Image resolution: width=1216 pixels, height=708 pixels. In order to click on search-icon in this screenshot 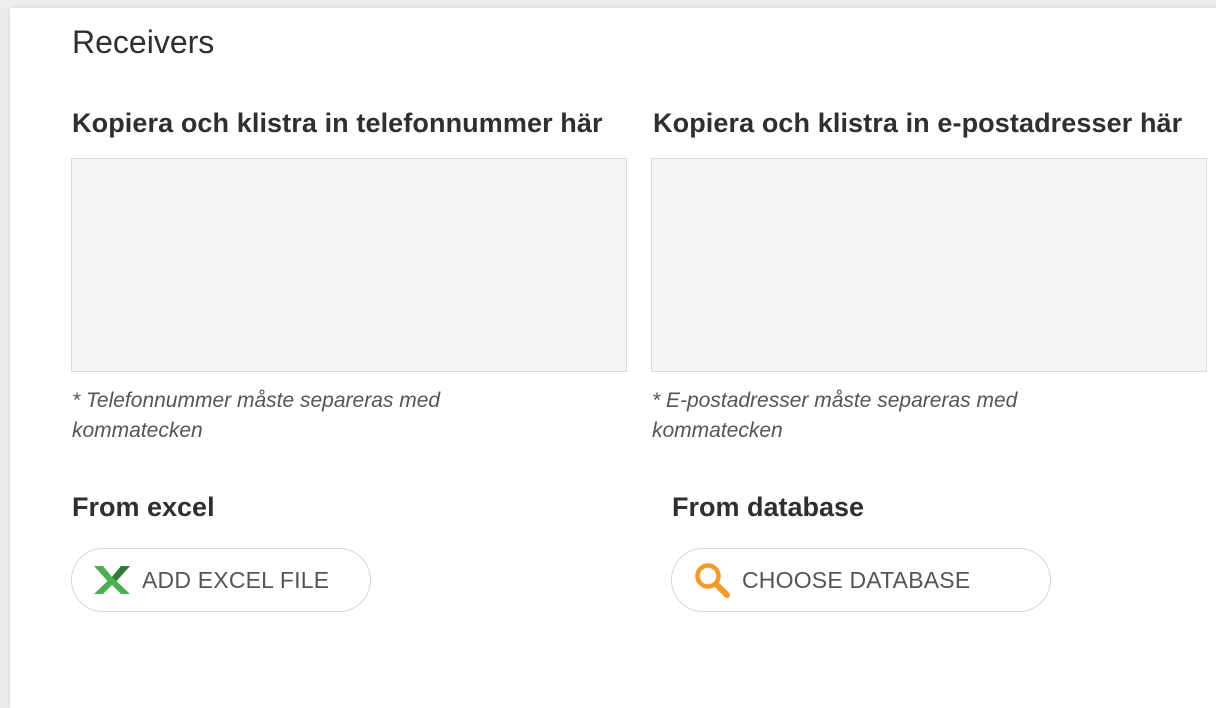, I will do `click(712, 580)`.